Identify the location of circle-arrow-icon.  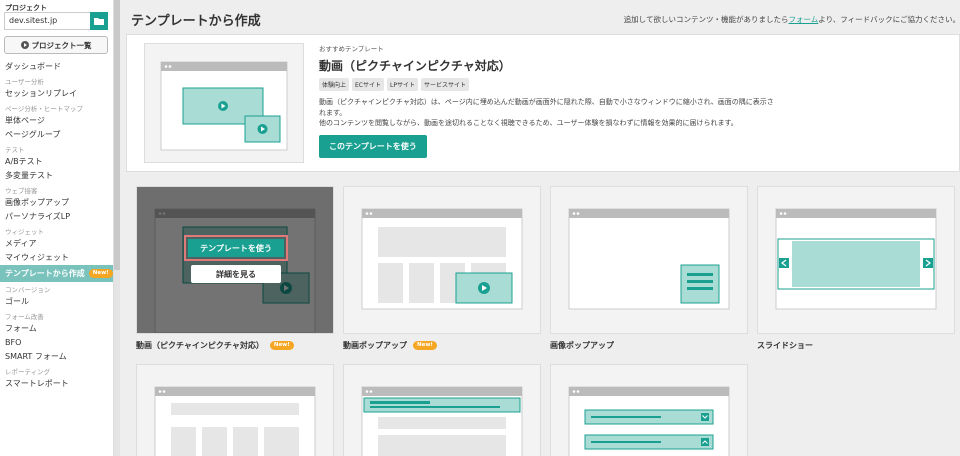
(24, 45).